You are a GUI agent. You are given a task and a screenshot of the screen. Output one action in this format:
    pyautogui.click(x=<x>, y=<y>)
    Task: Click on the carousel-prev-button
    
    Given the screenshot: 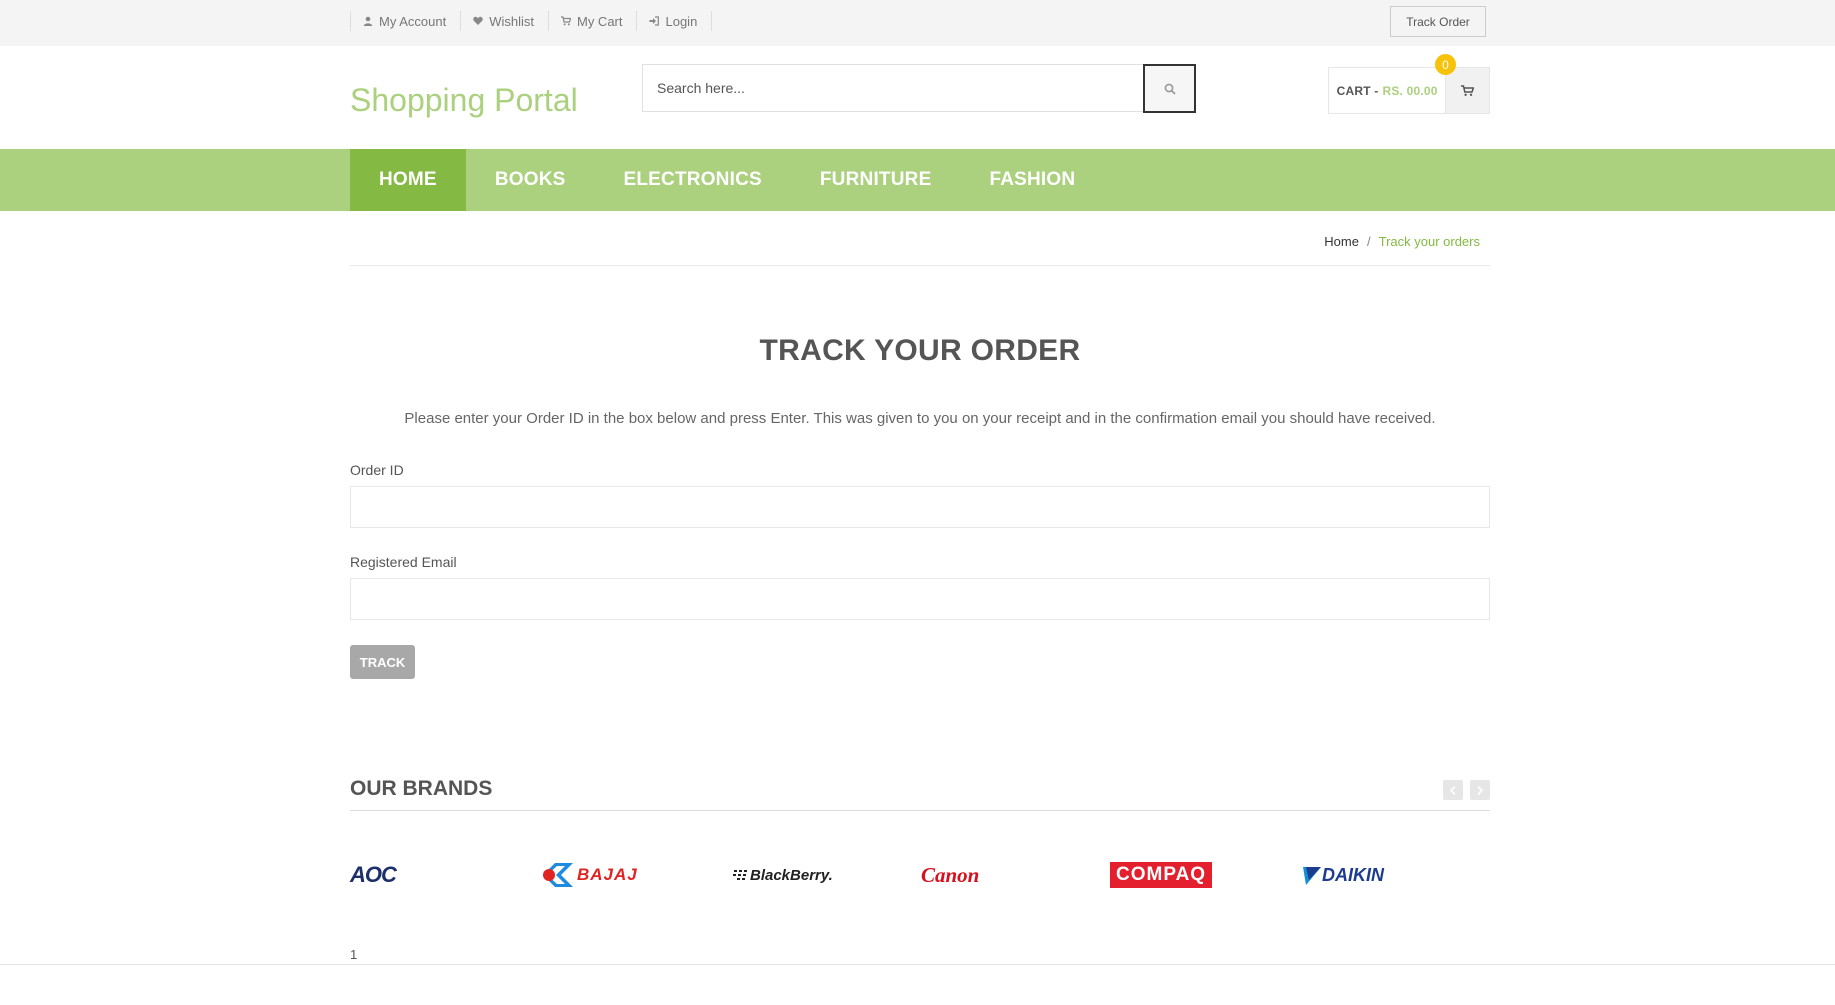 What is the action you would take?
    pyautogui.click(x=1453, y=790)
    